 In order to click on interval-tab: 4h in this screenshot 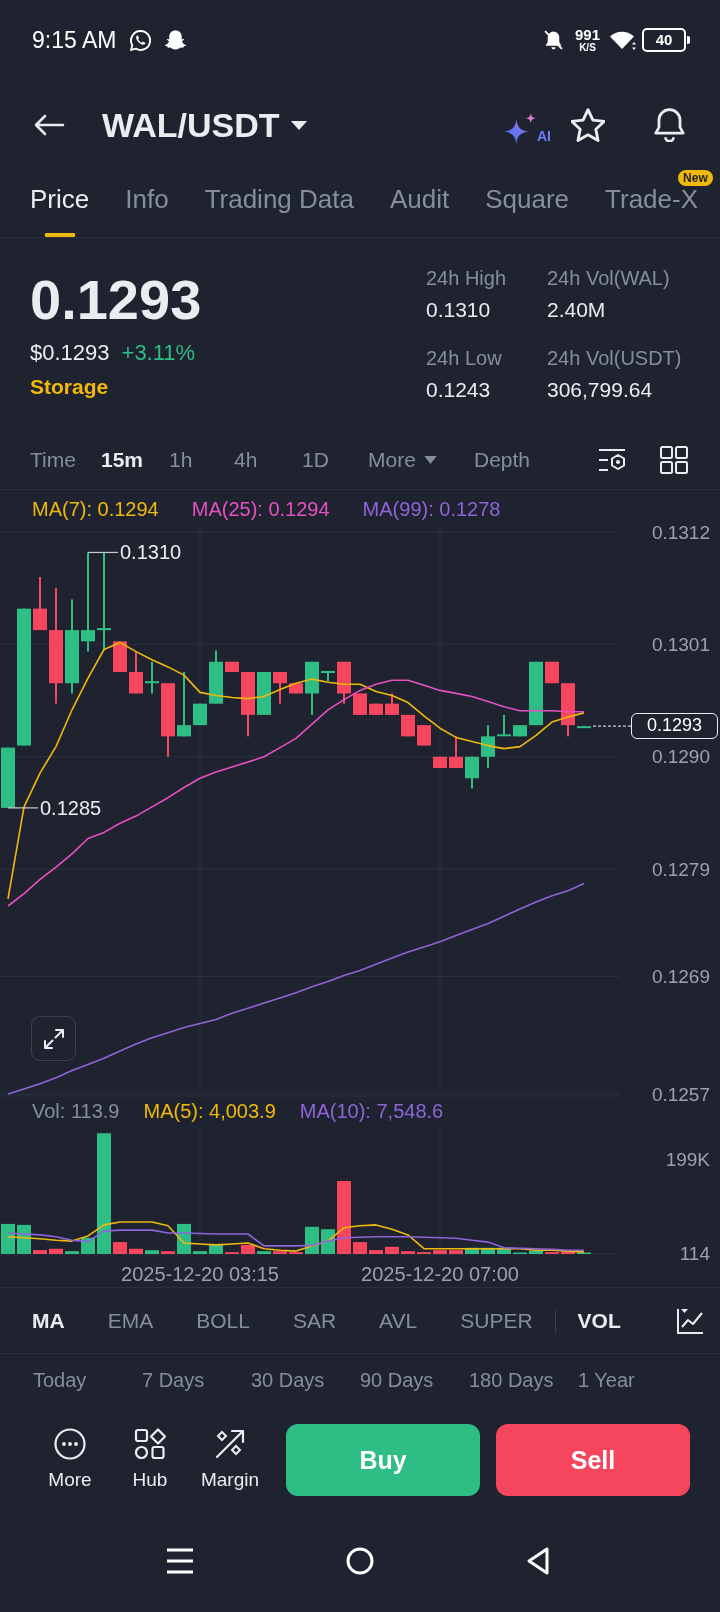, I will do `click(246, 459)`.